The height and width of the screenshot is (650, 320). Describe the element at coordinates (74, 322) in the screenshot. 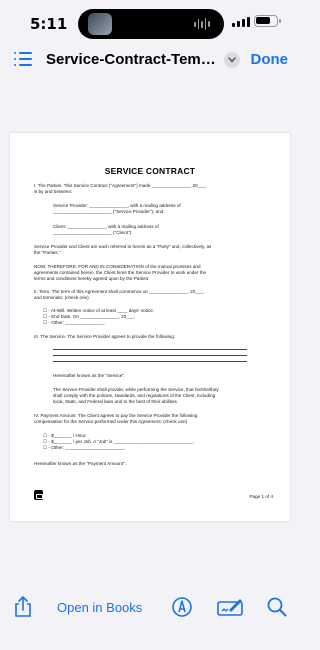

I see `doc-line: ☐ - Other: _______________.` at that location.